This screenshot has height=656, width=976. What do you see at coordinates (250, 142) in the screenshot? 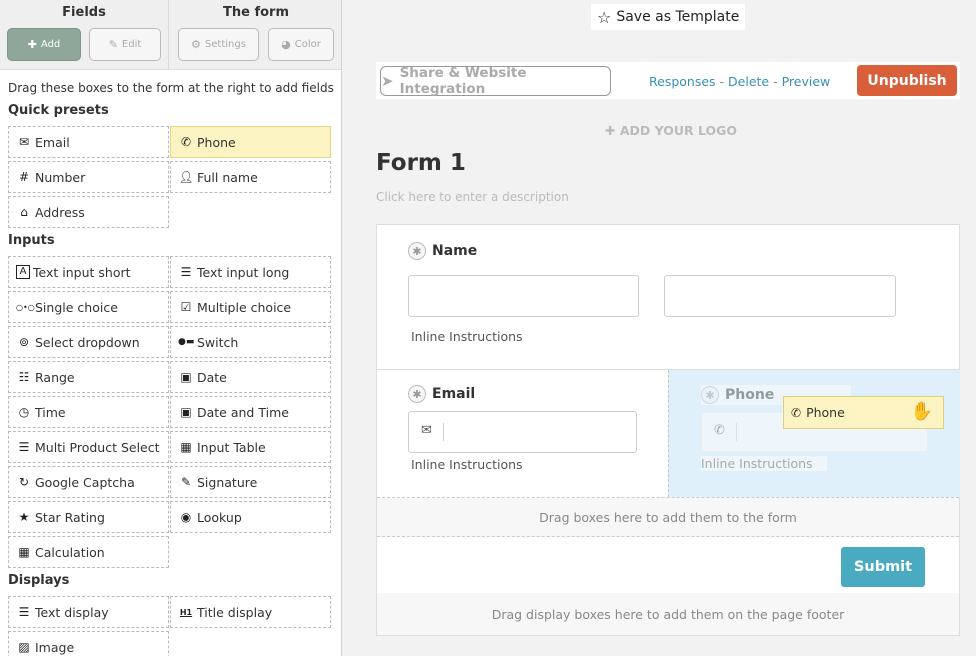
I see `field-tile-phone: ✆ Phone` at bounding box center [250, 142].